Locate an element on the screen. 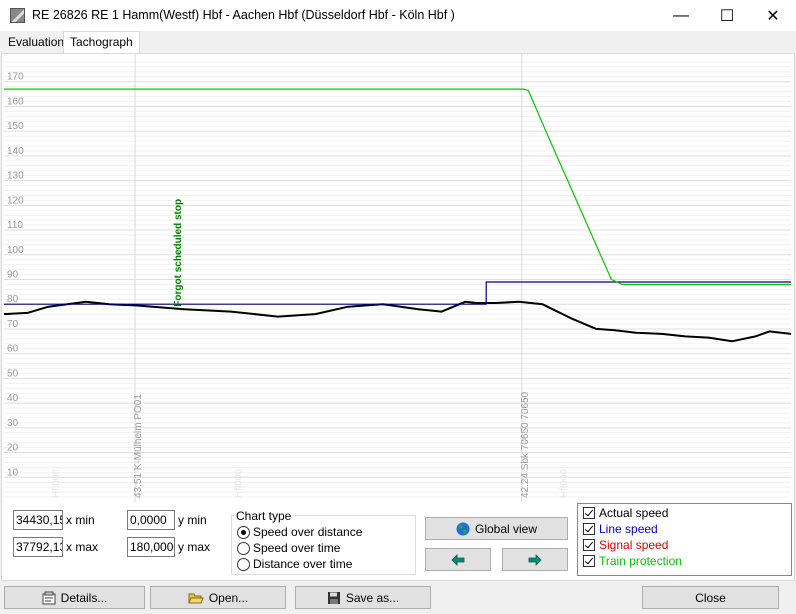 Image resolution: width=796 pixels, height=614 pixels. location-marker-label: 42.24 Sbk 70650 70650 is located at coordinates (525, 444).